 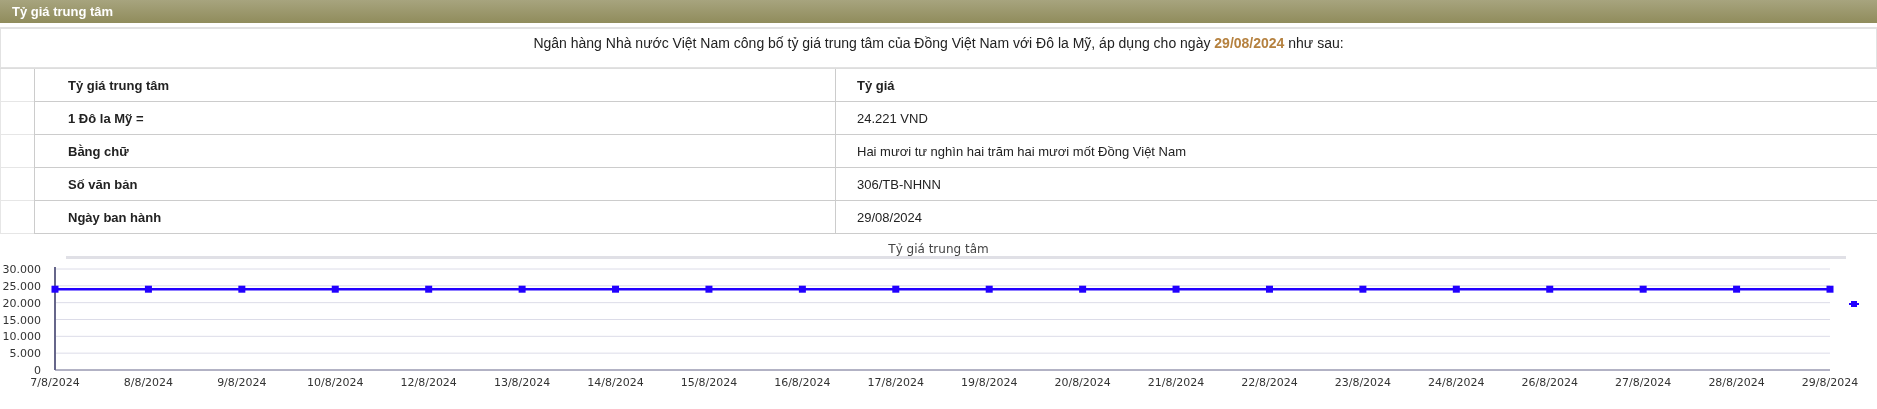 What do you see at coordinates (938, 44) in the screenshot?
I see `intro-text: Ngân hàng Nhà nước Việt Nam công bố tỷ giá trung tâm của Đồng Việt Nam với Đô la Mỹ, áp dụng cho ngày 29/08/2024 như sau:` at bounding box center [938, 44].